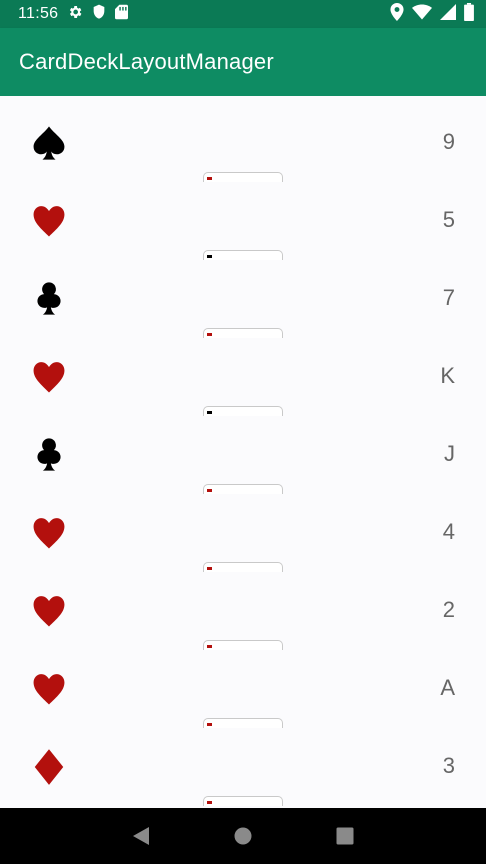 The width and height of the screenshot is (486, 864). Describe the element at coordinates (243, 373) in the screenshot. I see `card-item: K` at that location.